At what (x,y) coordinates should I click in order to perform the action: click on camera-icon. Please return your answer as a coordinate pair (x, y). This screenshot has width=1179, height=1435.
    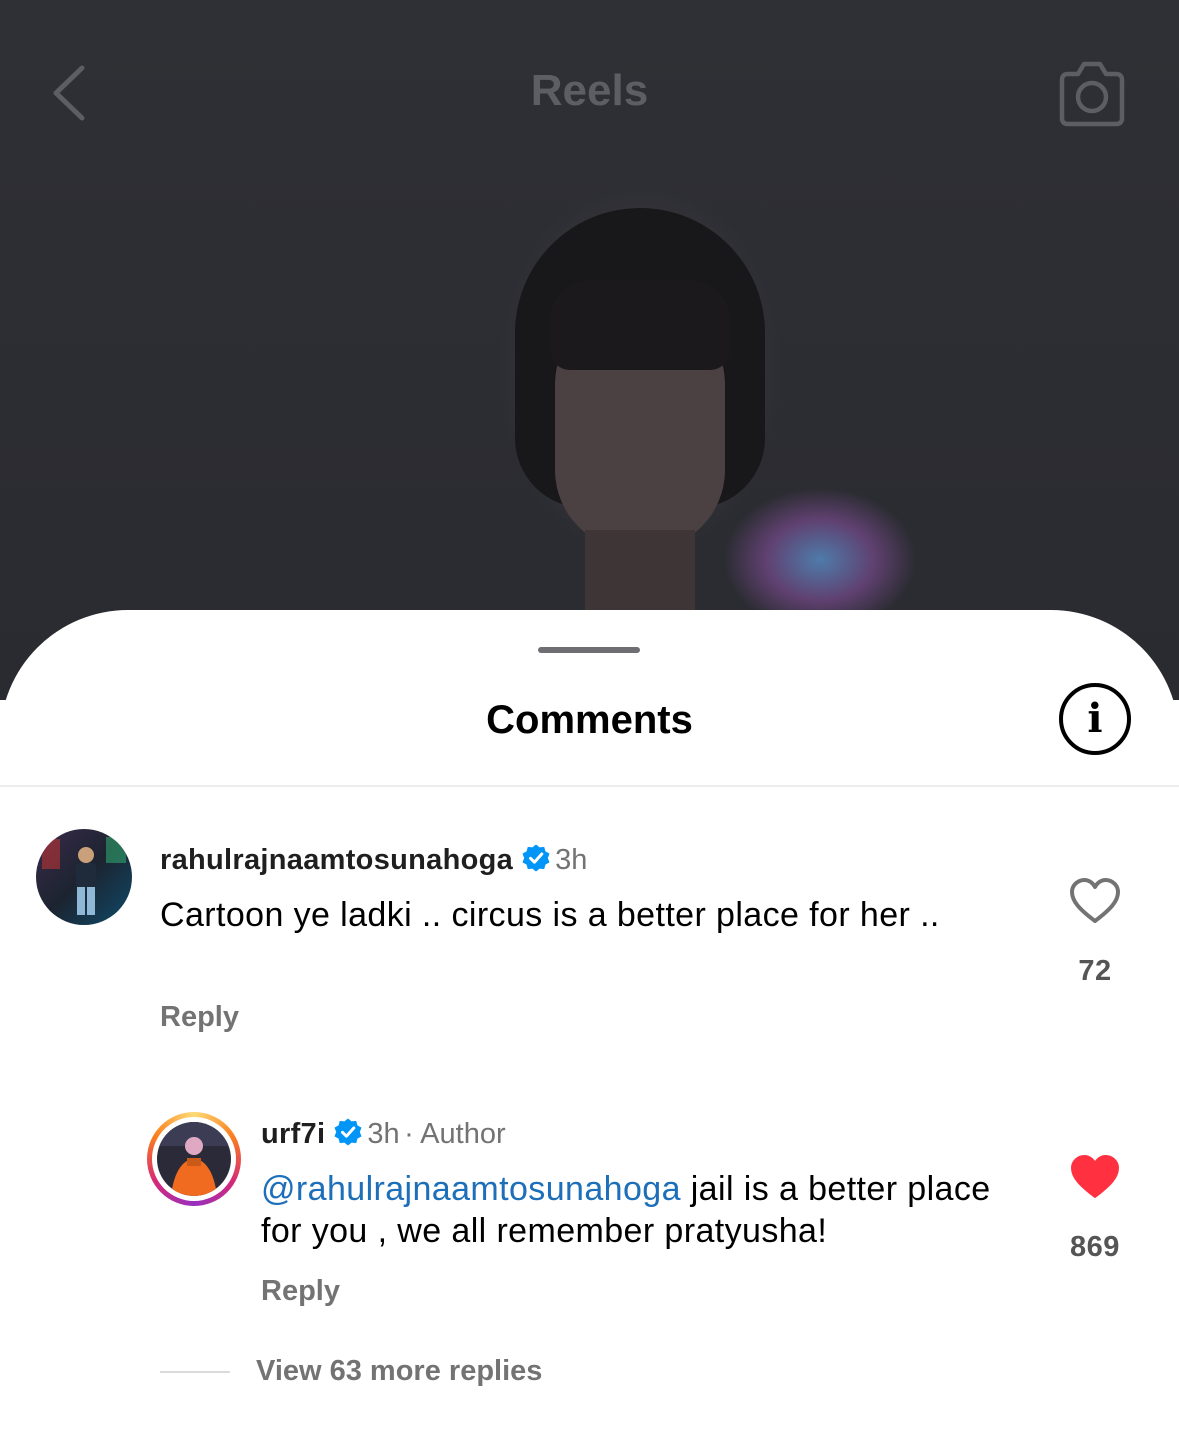
    Looking at the image, I should click on (1092, 94).